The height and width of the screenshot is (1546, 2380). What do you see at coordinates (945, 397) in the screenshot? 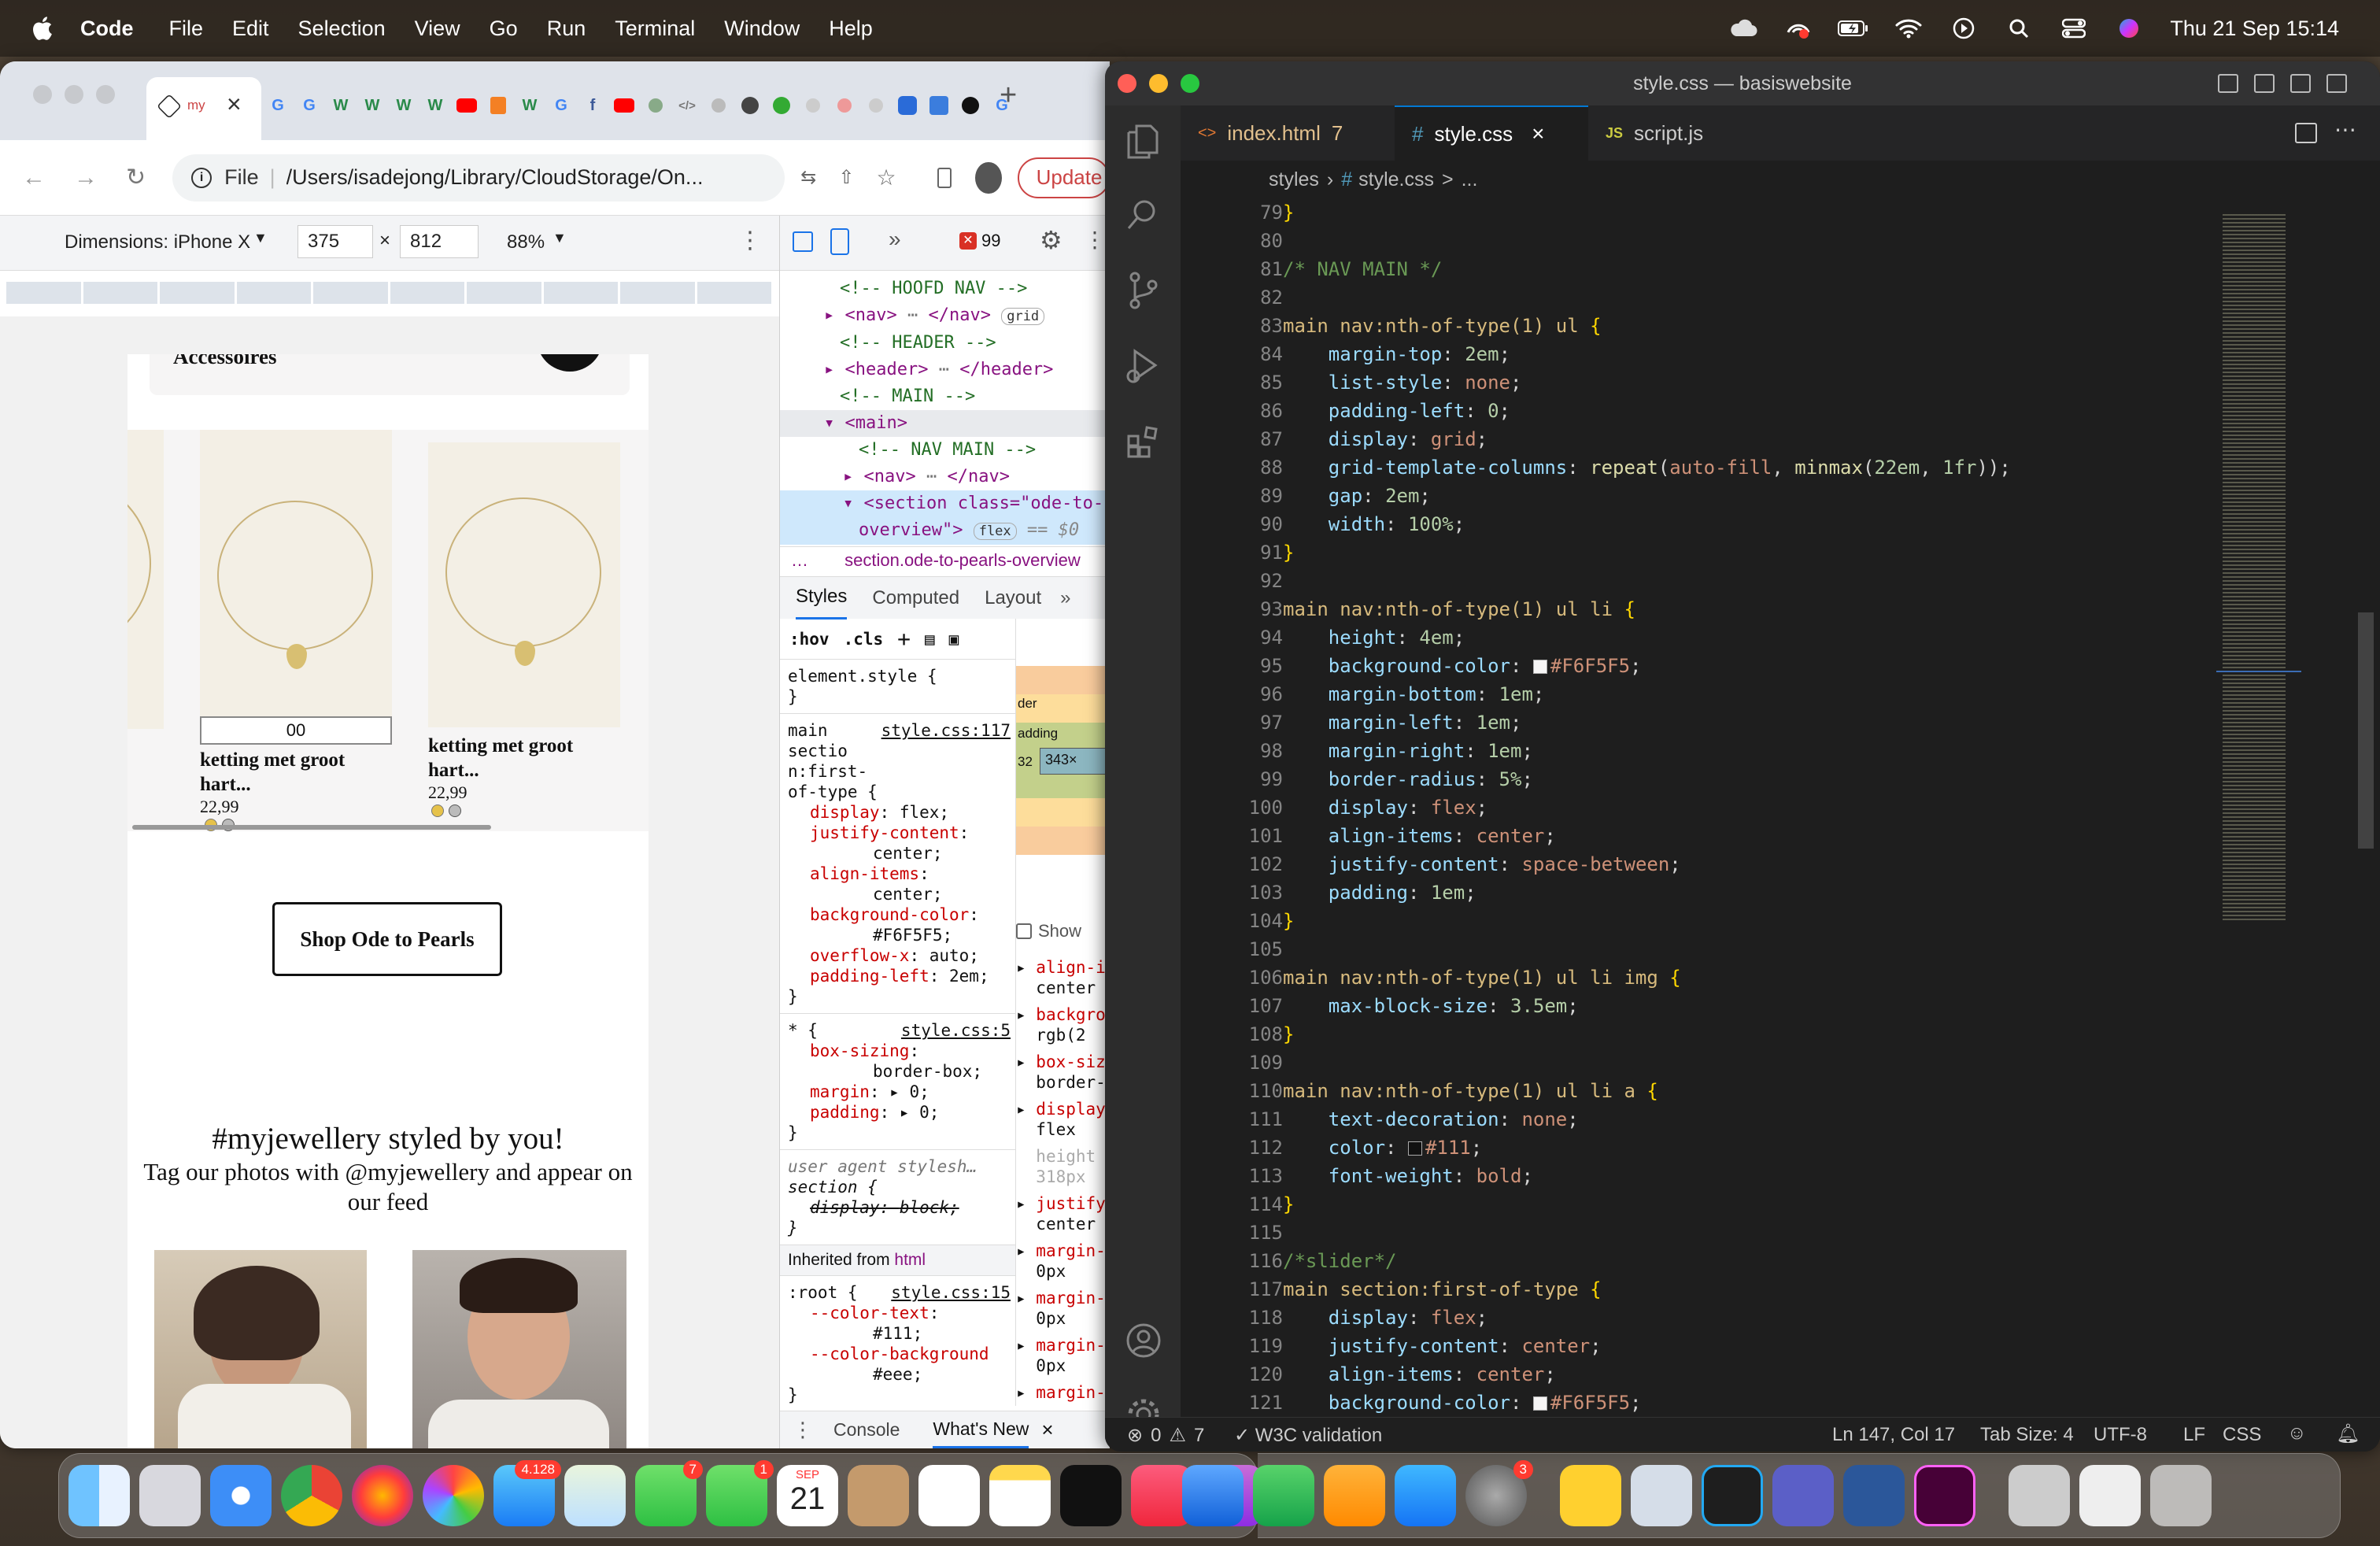
I see `dom-node: <!-- MAIN -->` at bounding box center [945, 397].